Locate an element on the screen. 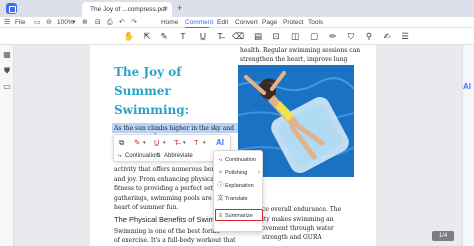 The image size is (474, 246). polishing-icon: ✧ is located at coordinates (220, 173).